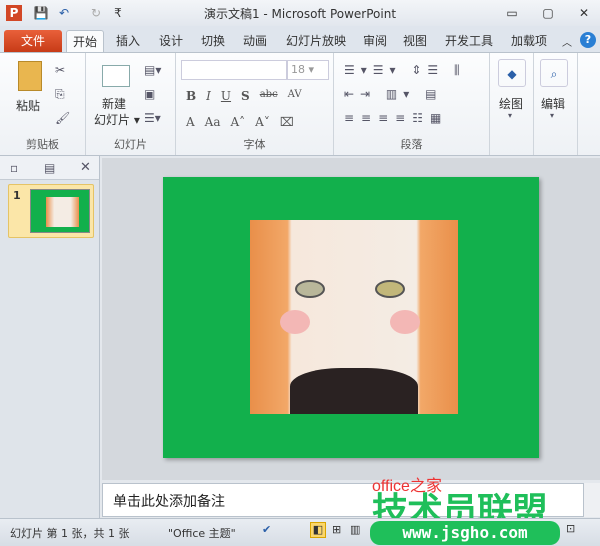  Describe the element at coordinates (226, 96) in the screenshot. I see `underline-button: U` at that location.